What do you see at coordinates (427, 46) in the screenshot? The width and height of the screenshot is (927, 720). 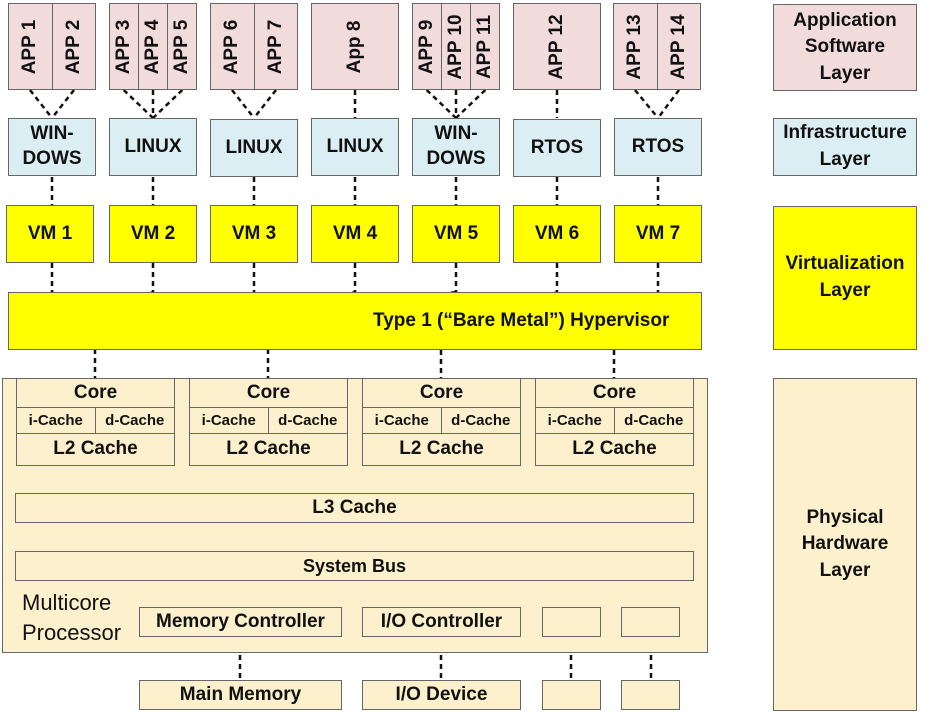 I see `app-box: APP 9` at bounding box center [427, 46].